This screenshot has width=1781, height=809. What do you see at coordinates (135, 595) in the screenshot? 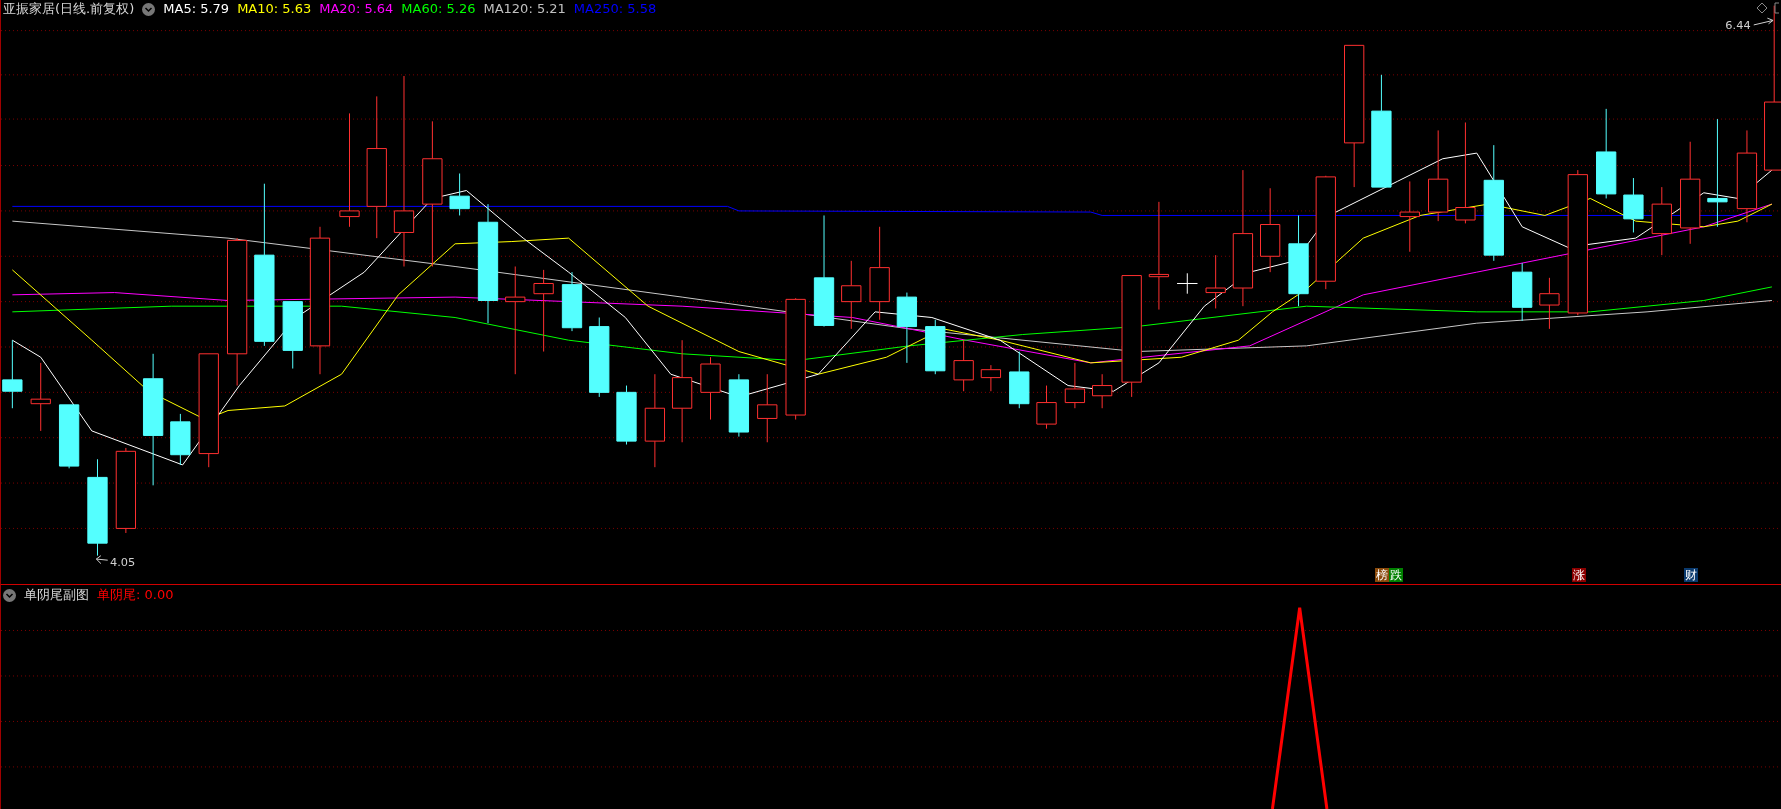
I see `indicator-value: 单阴尾: 0.00` at bounding box center [135, 595].